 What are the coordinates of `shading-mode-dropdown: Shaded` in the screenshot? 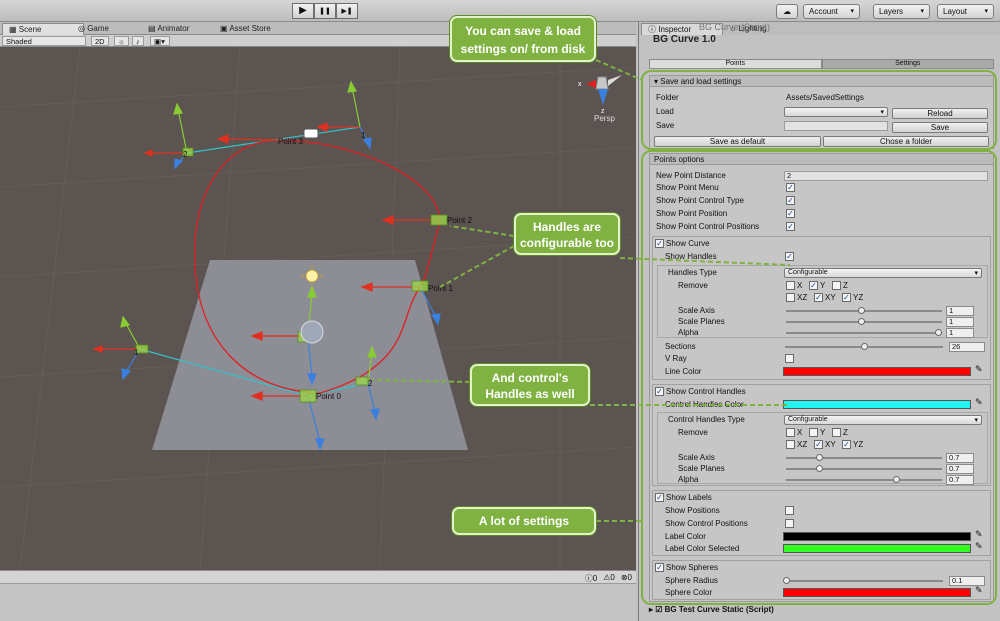 It's located at (44, 41).